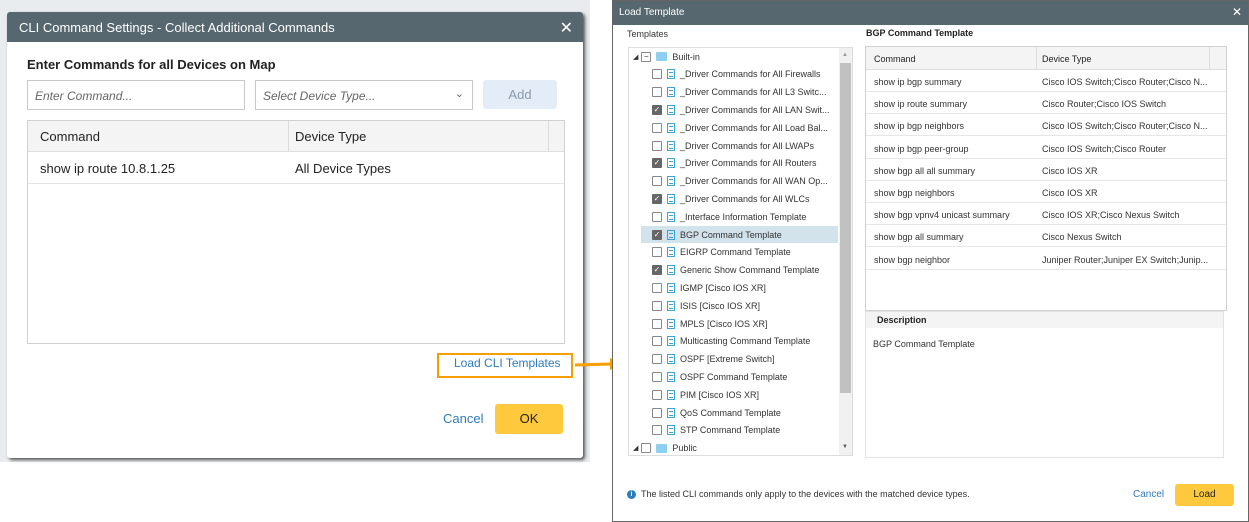  I want to click on tree-item: IGMP [Cisco IOS XR], so click(709, 287).